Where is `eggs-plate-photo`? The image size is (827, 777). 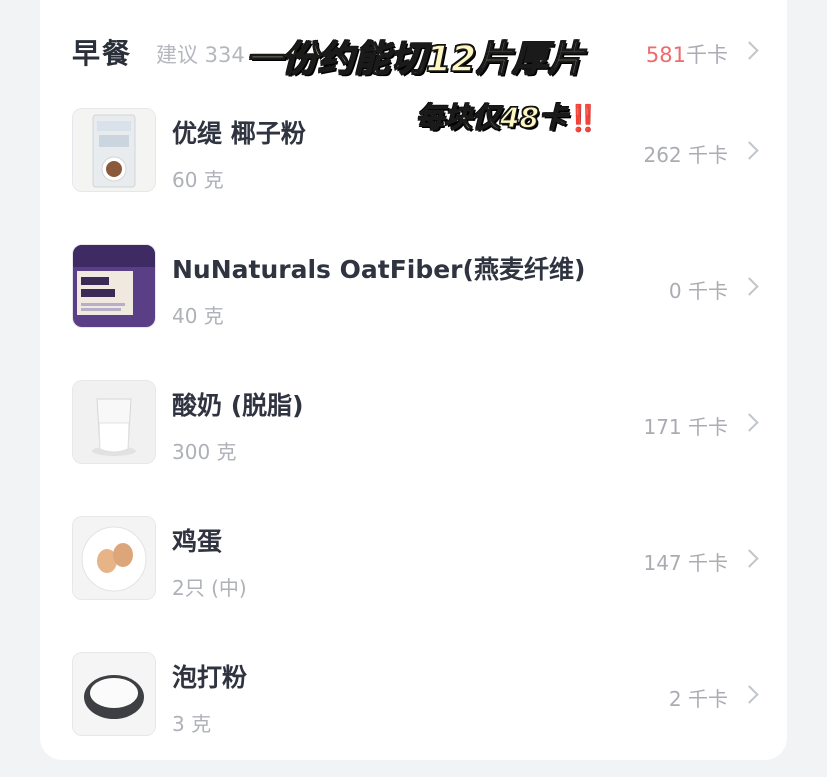 eggs-plate-photo is located at coordinates (114, 558).